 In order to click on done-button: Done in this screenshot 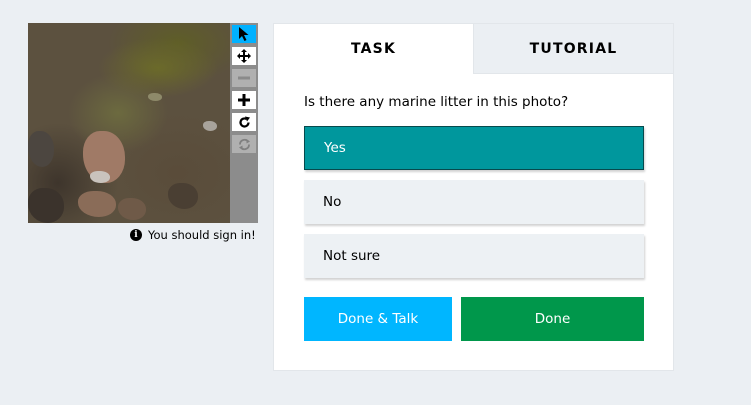, I will do `click(552, 319)`.